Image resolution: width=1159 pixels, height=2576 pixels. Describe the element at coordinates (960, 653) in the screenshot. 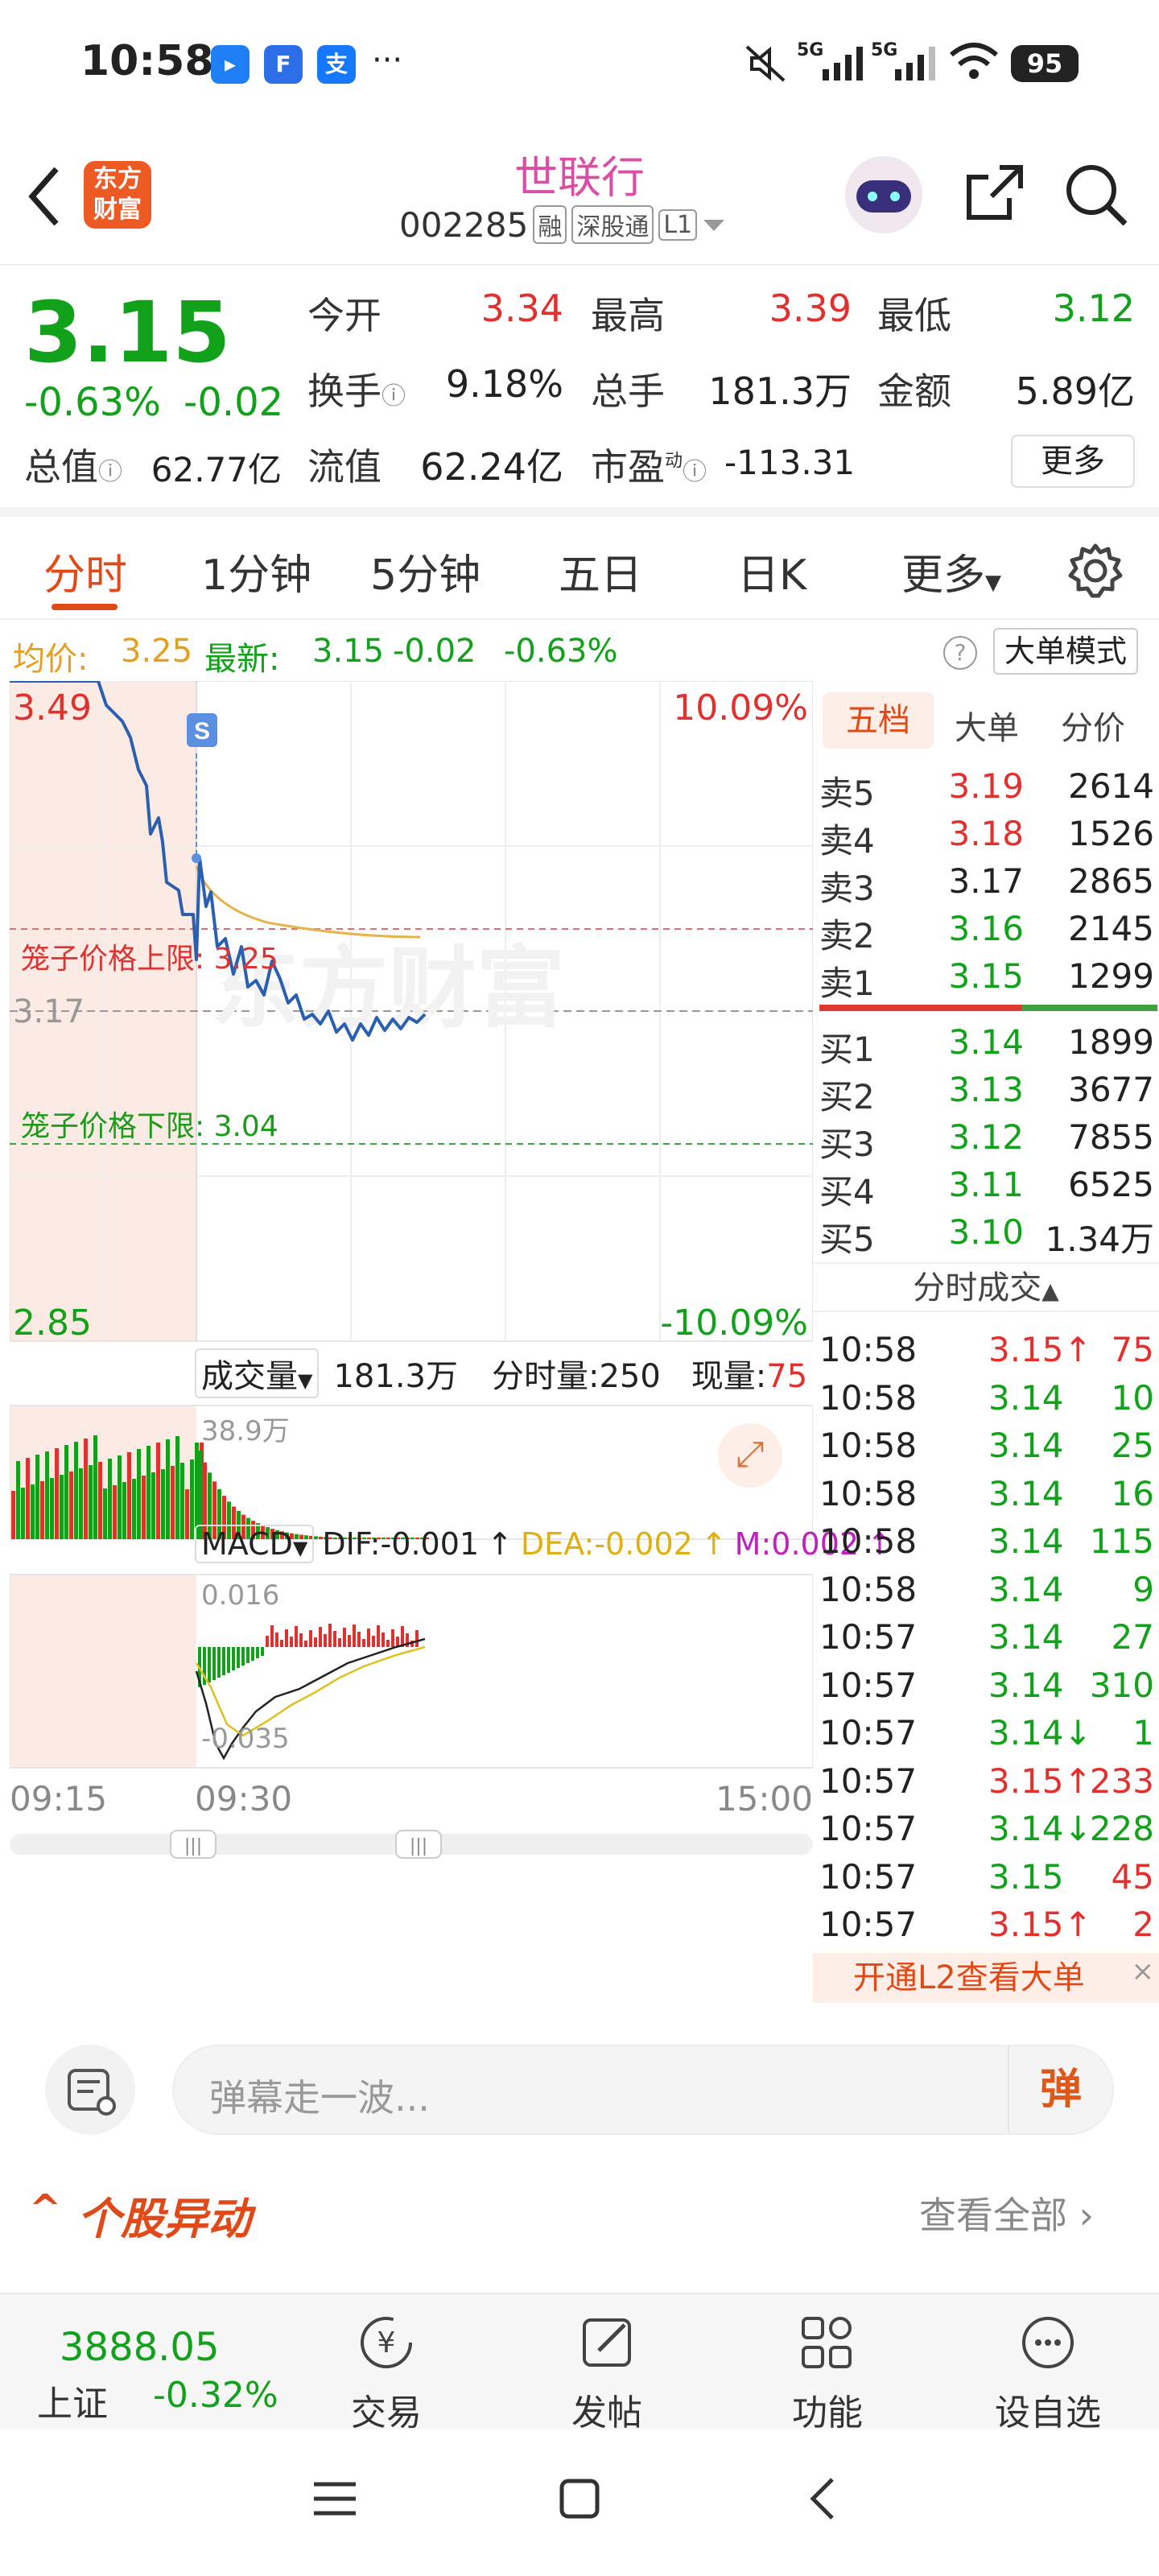

I see `help-icon: ?` at that location.